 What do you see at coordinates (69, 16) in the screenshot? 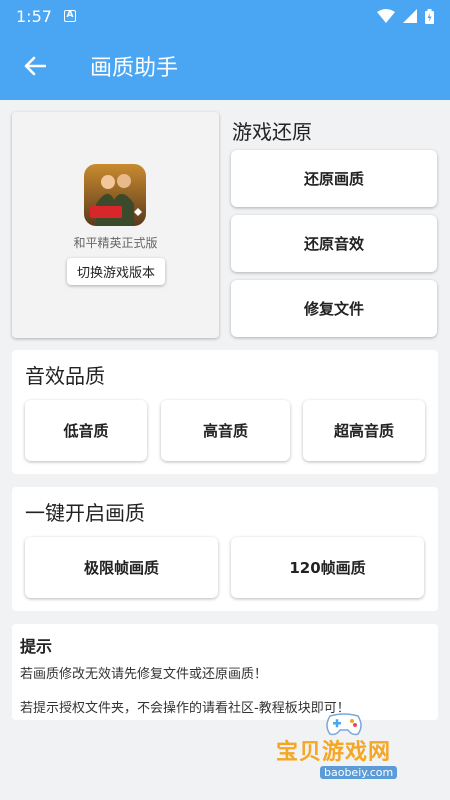
I see `notification-icon: A` at bounding box center [69, 16].